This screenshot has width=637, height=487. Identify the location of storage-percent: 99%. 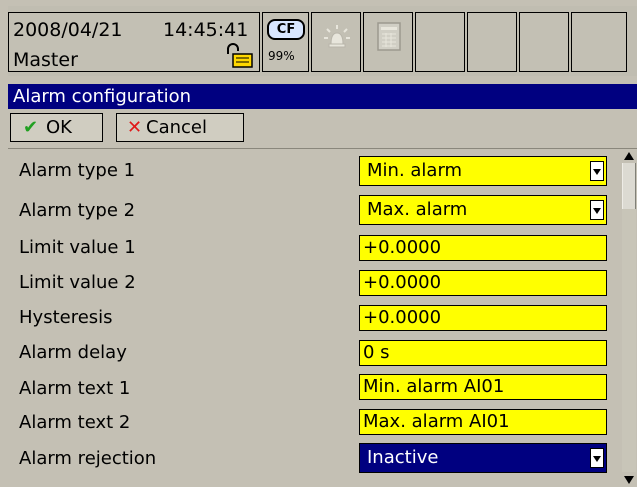
(281, 56).